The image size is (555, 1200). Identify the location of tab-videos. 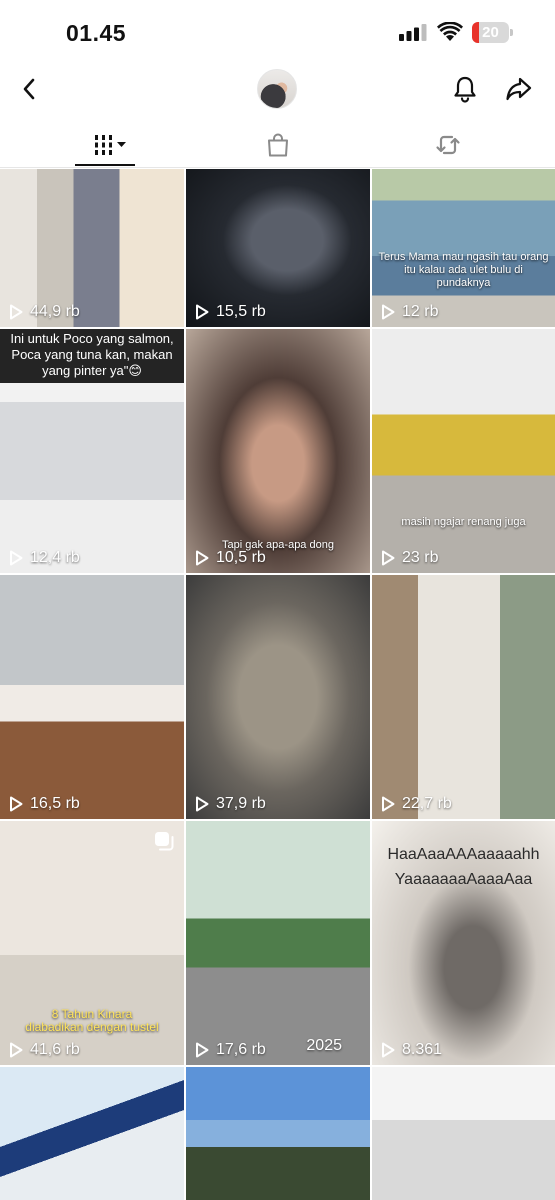
(105, 145).